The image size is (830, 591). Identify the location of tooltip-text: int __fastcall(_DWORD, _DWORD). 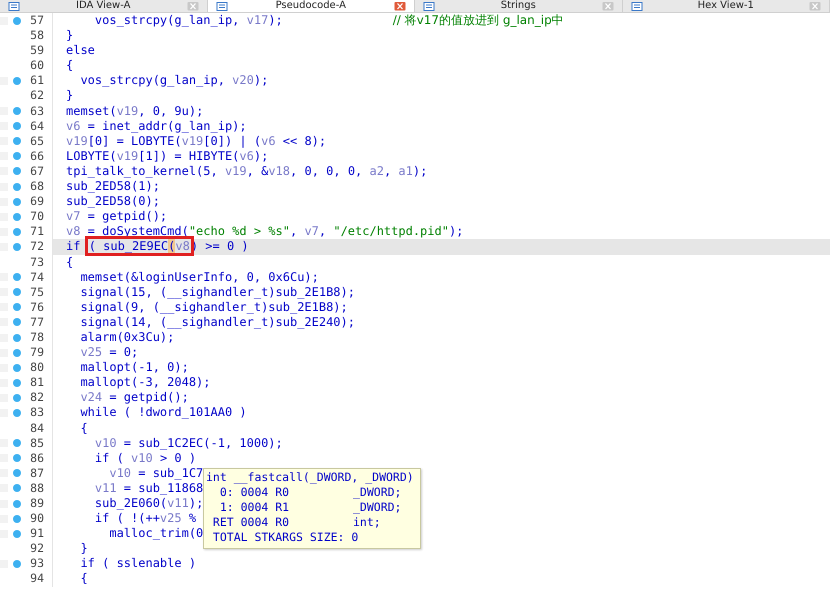
(310, 477).